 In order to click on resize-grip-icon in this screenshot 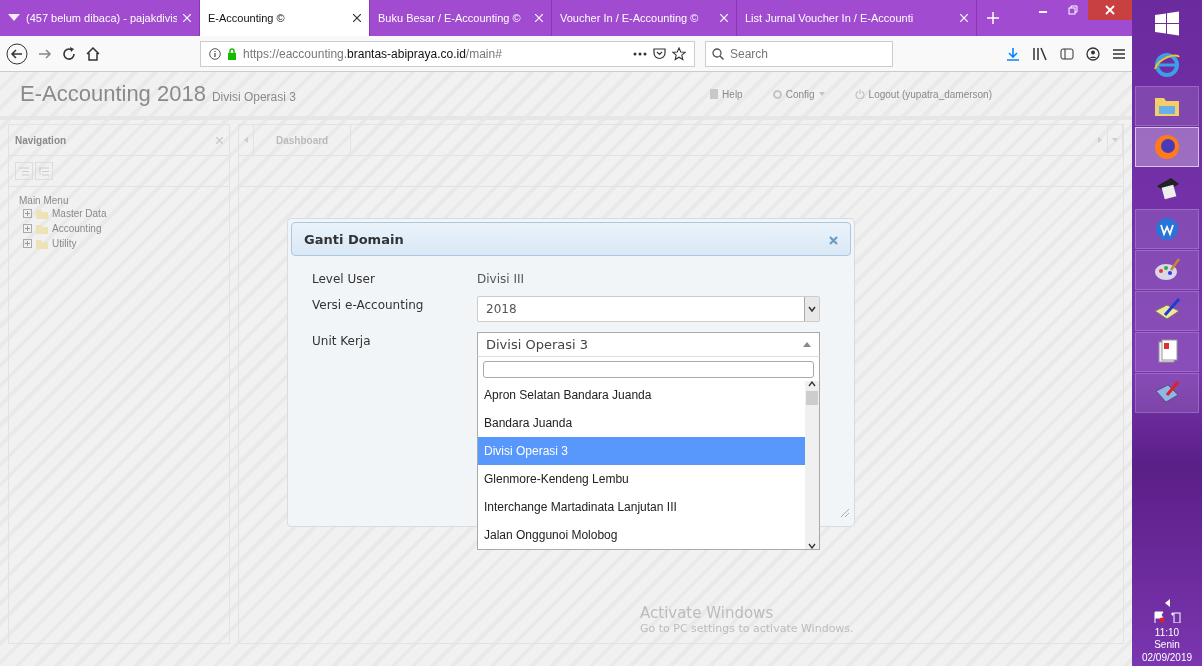, I will do `click(845, 513)`.